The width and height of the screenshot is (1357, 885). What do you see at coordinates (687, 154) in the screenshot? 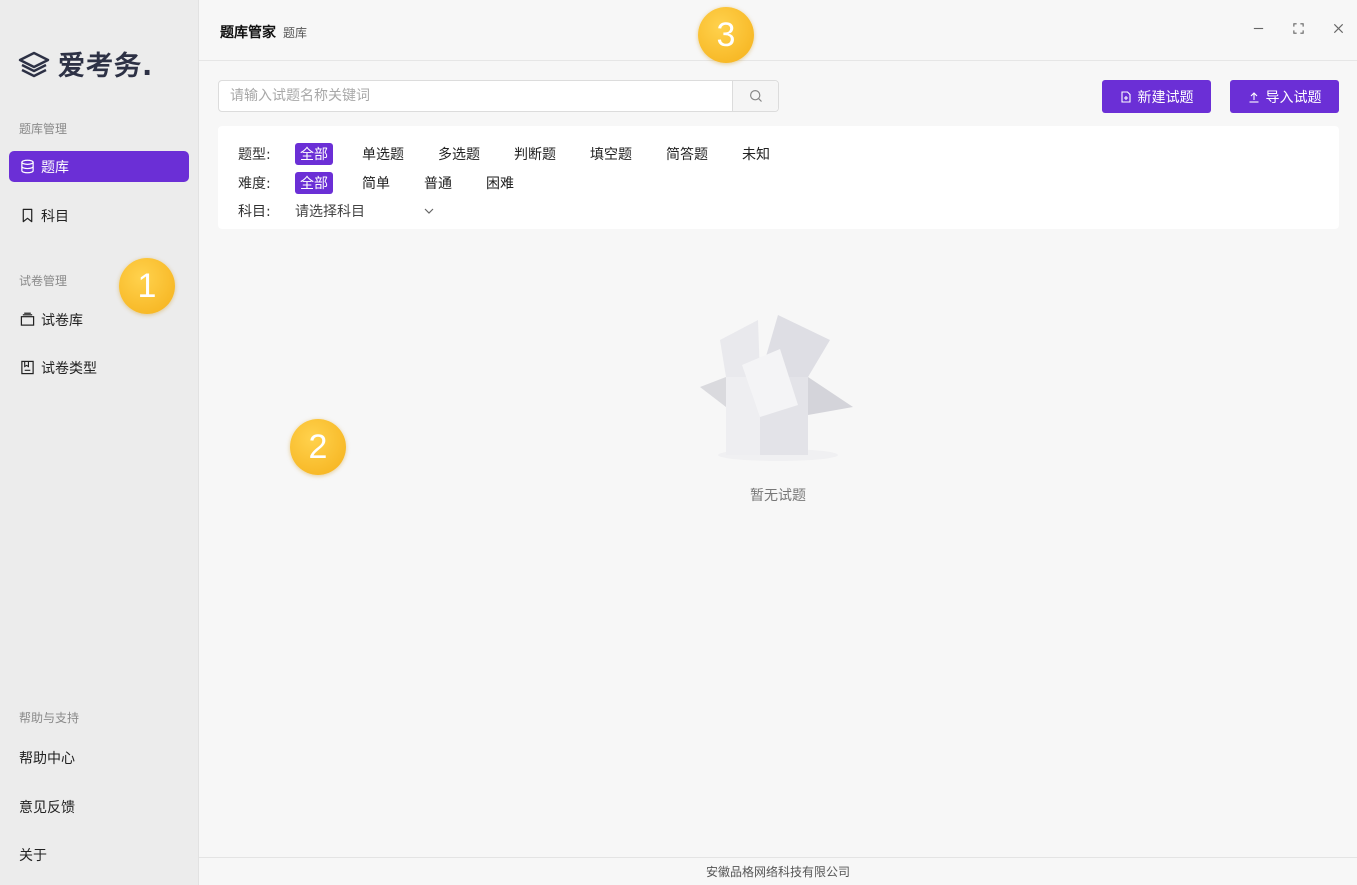
I see `type-chip-short: 简答题` at bounding box center [687, 154].